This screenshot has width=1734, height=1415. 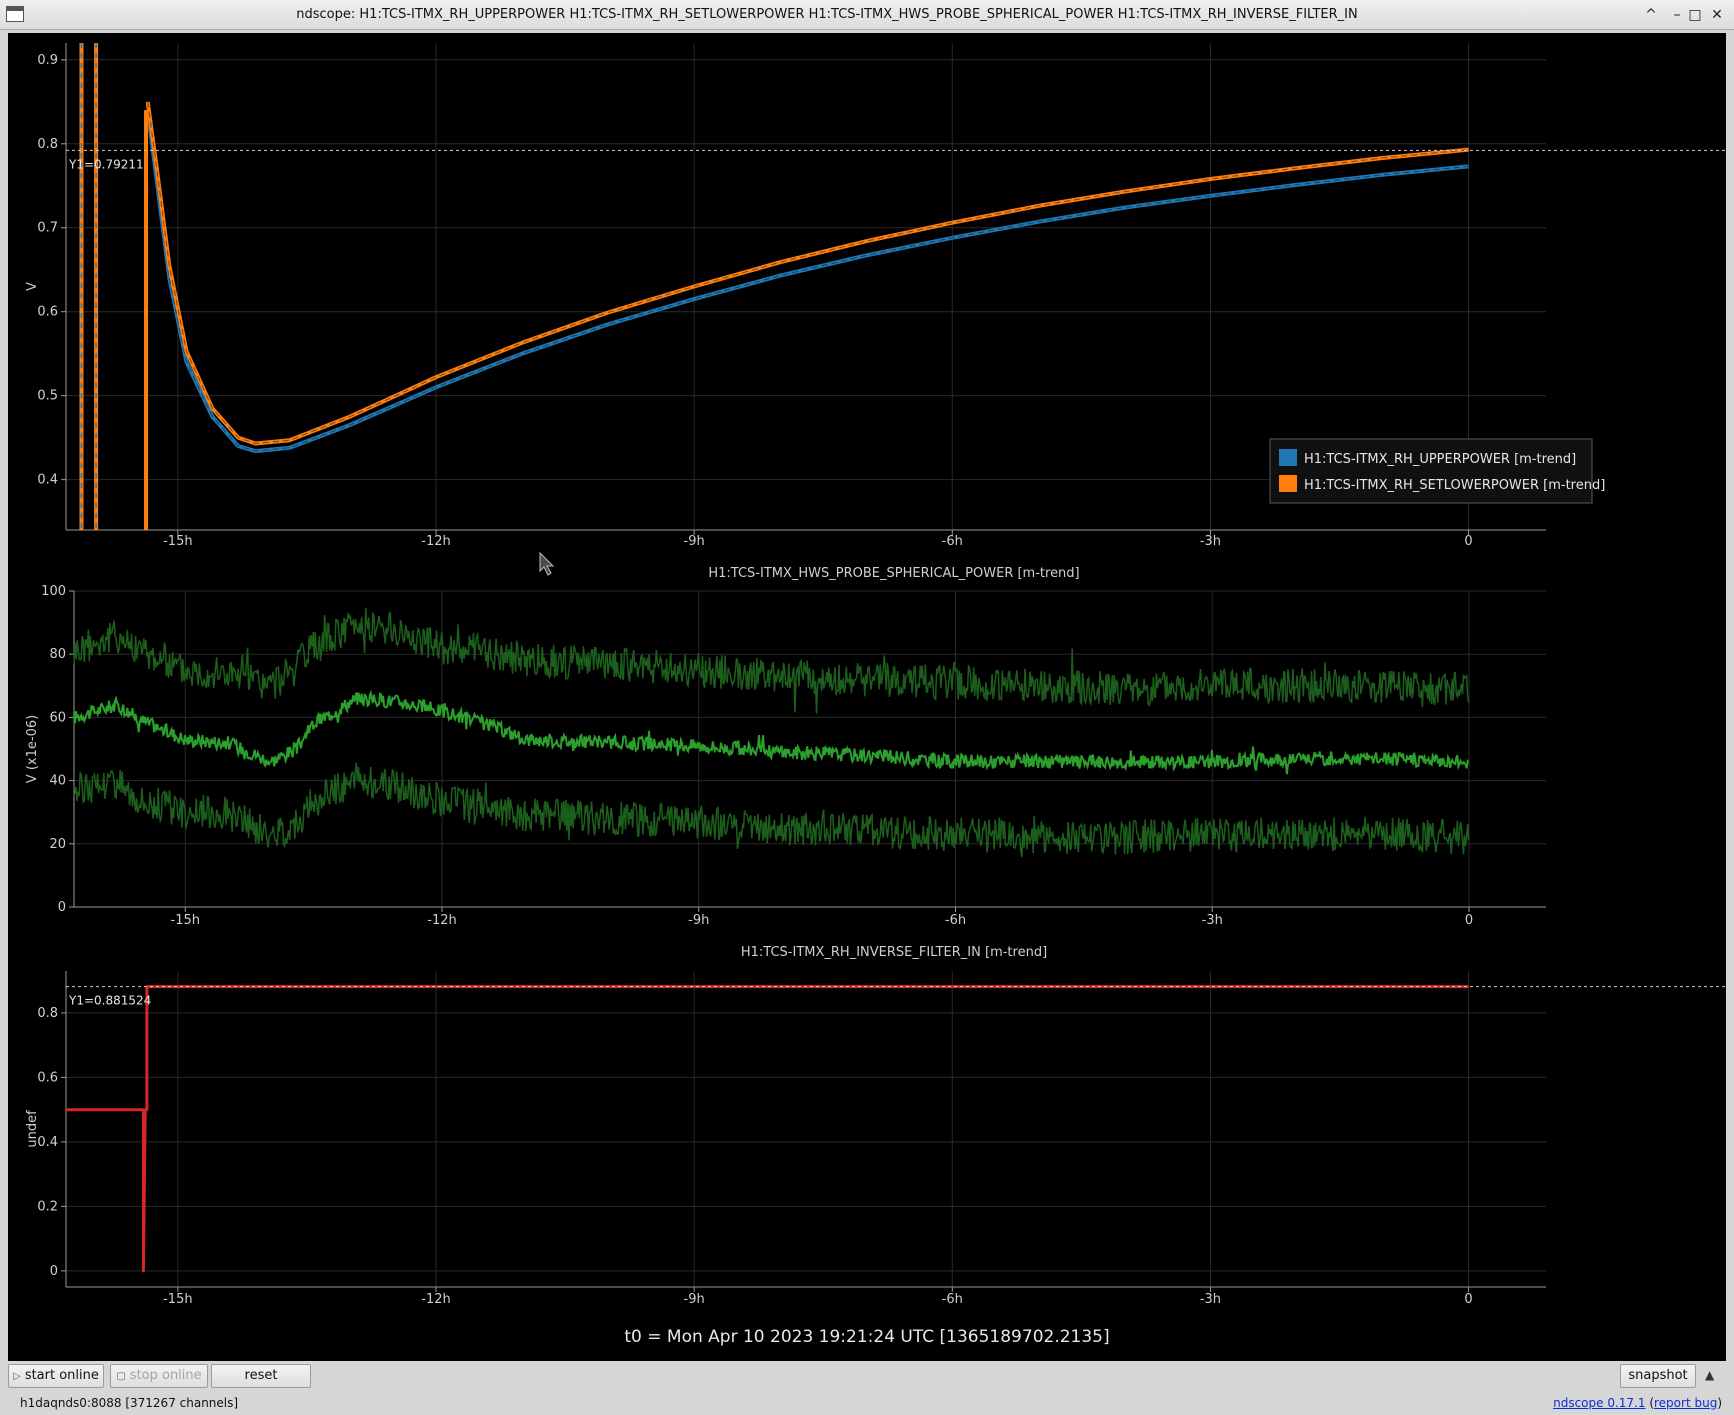 I want to click on y-axis-label: undef, so click(x=32, y=1129).